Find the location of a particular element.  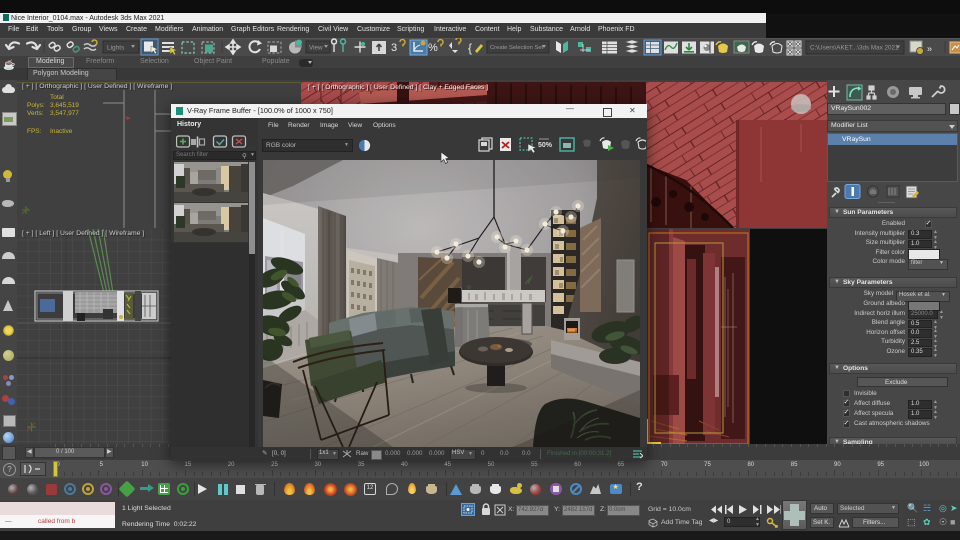

svg-text: 50% is located at coordinates (545, 145).